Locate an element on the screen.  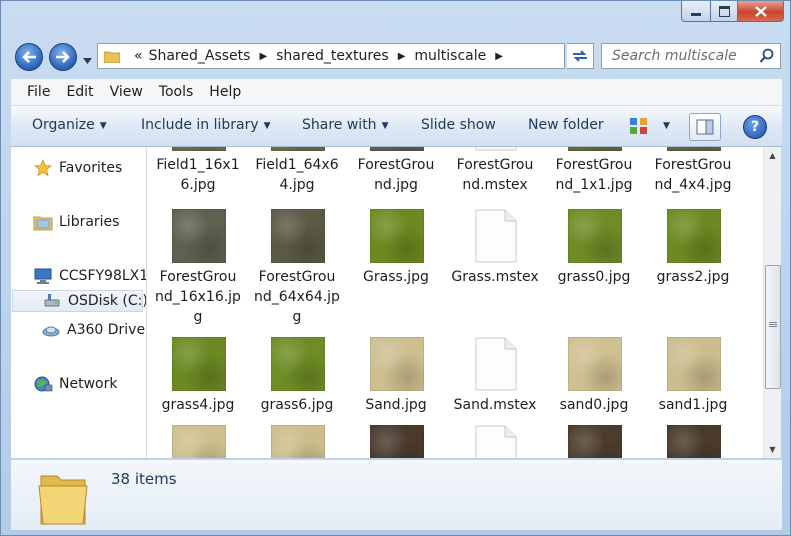
vertical-scrollbar: ▲ ▼ is located at coordinates (772, 302).